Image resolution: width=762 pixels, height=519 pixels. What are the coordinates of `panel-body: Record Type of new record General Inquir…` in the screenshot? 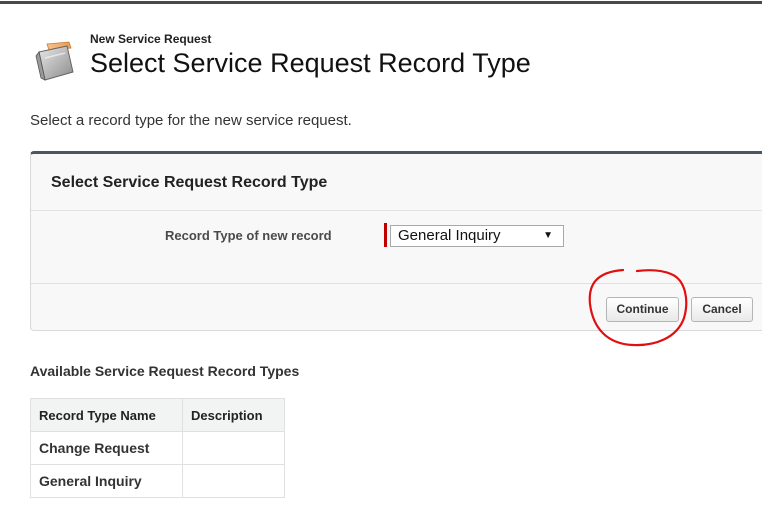 It's located at (396, 247).